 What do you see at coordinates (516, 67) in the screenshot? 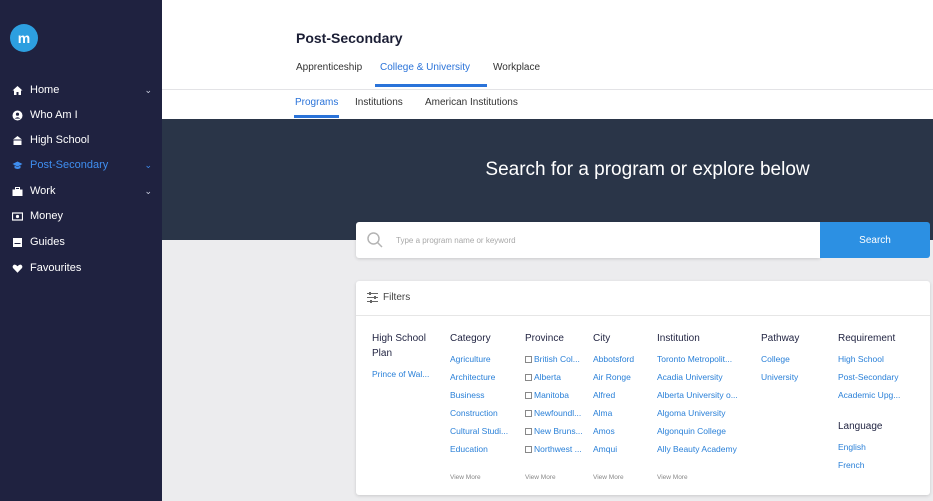
I see `tab-workplace: Workplace` at bounding box center [516, 67].